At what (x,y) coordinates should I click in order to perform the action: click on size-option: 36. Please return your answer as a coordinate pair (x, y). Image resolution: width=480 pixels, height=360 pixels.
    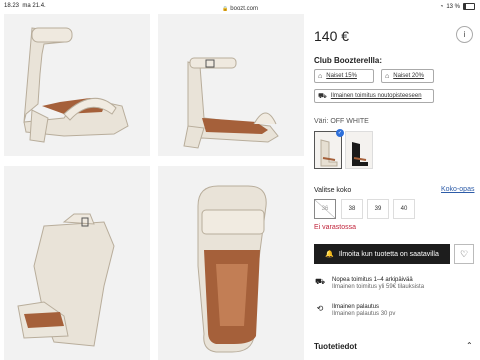
    Looking at the image, I should click on (325, 209).